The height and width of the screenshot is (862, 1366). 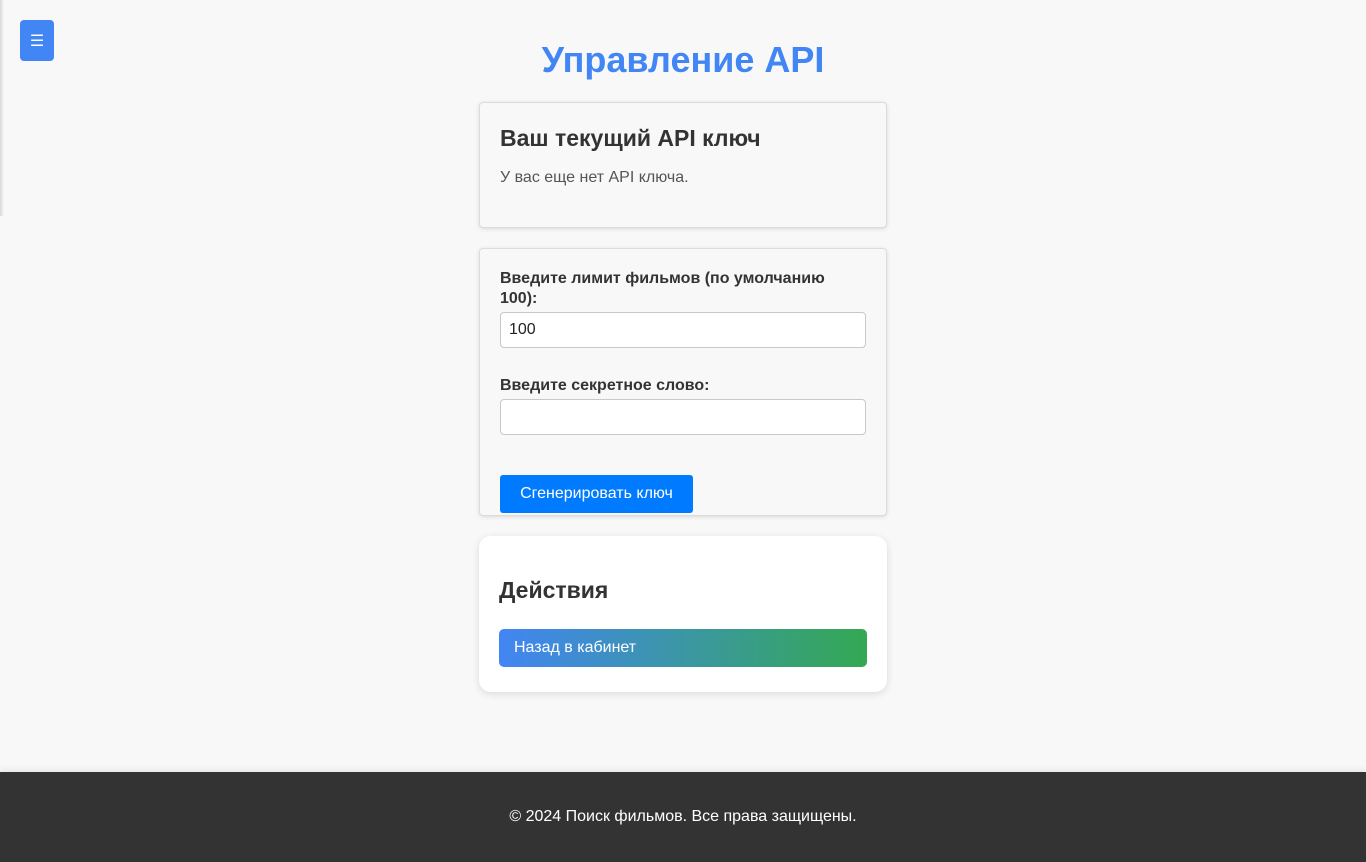 What do you see at coordinates (596, 494) in the screenshot?
I see `generate-key-button: Сгенерировать ключ` at bounding box center [596, 494].